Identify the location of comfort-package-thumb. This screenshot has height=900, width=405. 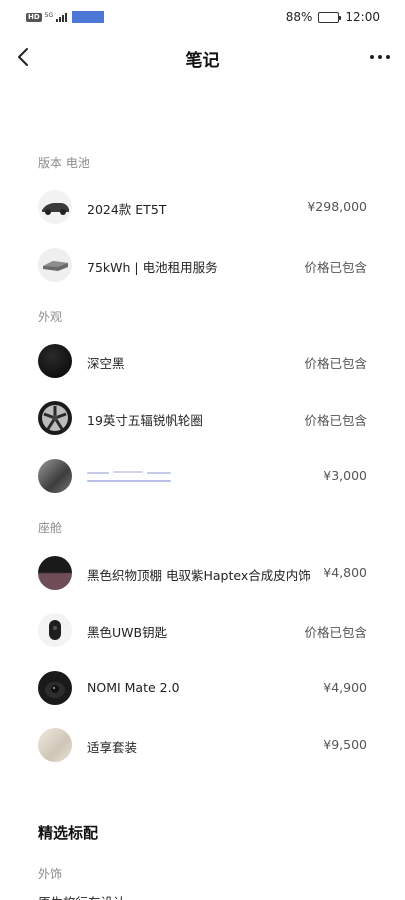
(55, 745).